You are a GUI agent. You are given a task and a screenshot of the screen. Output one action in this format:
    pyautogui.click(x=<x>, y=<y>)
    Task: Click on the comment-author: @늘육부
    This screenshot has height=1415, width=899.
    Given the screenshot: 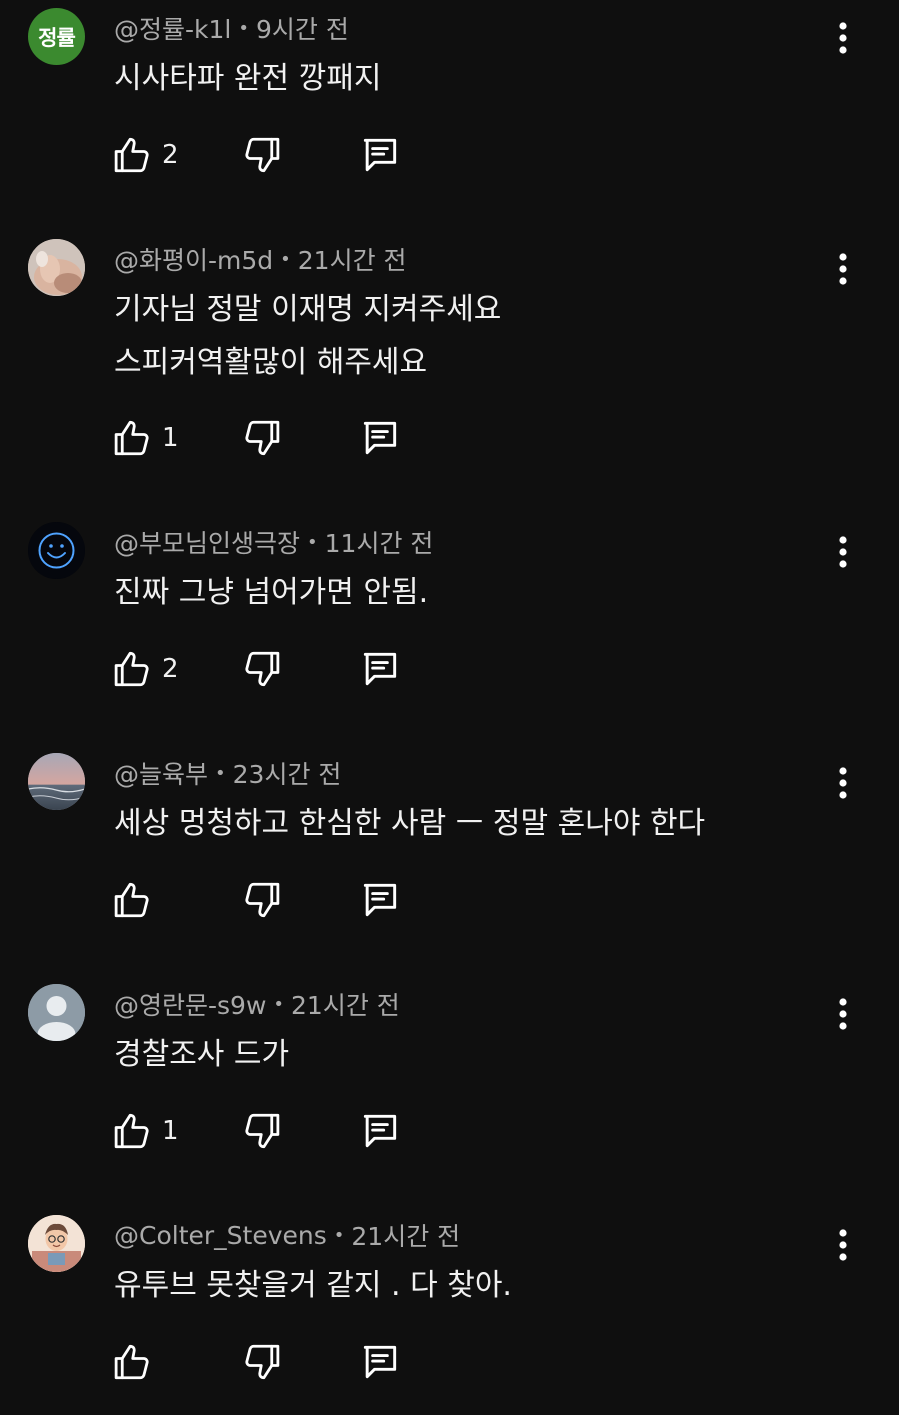 What is the action you would take?
    pyautogui.click(x=161, y=773)
    